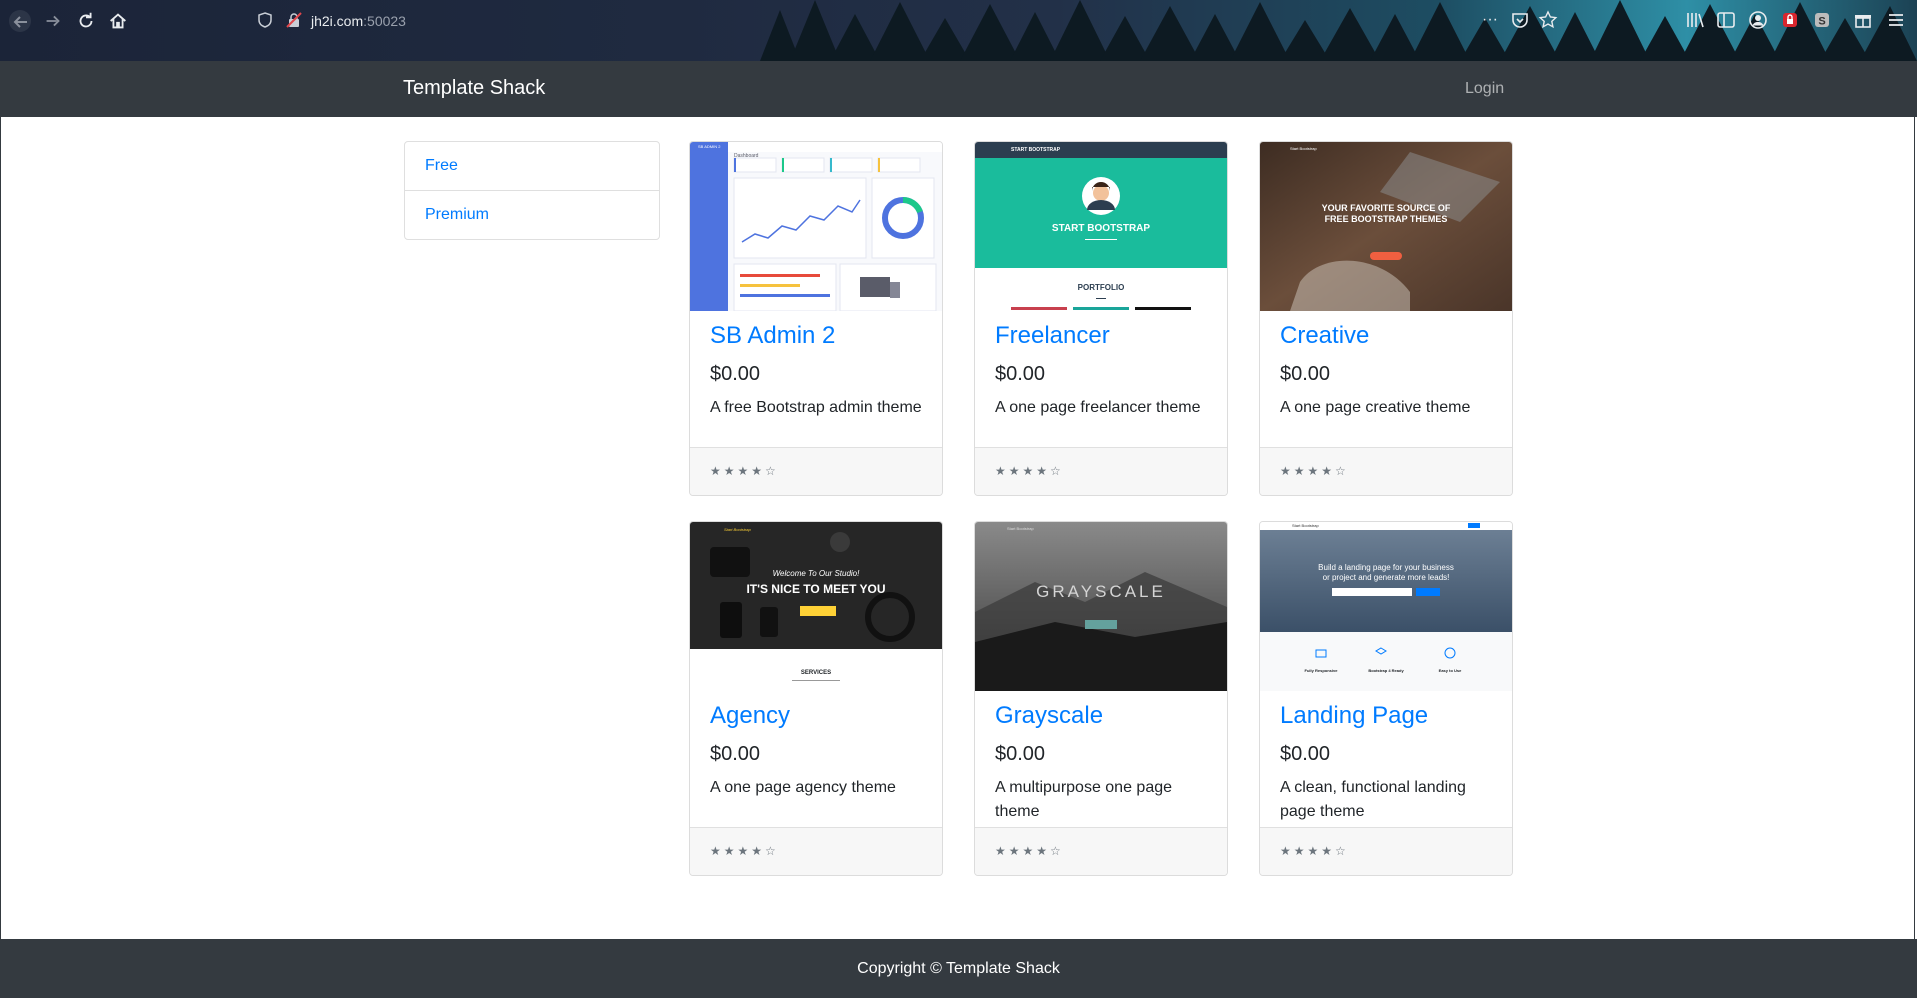 Image resolution: width=1917 pixels, height=998 pixels. What do you see at coordinates (1387, 336) in the screenshot?
I see `card-title-link: Creative` at bounding box center [1387, 336].